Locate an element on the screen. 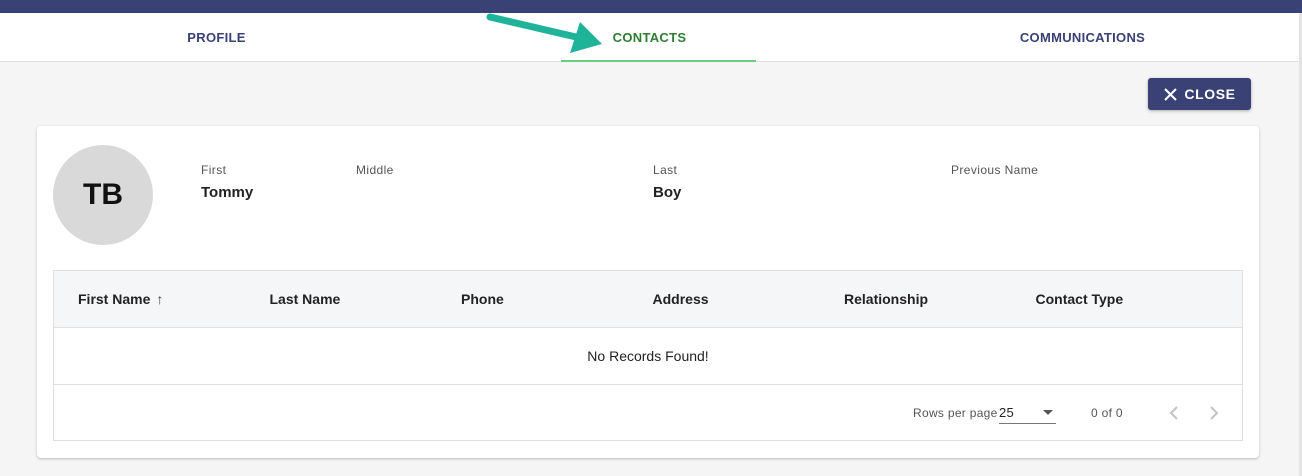 This screenshot has width=1302, height=476. column-header-phone-label: Phone is located at coordinates (482, 299).